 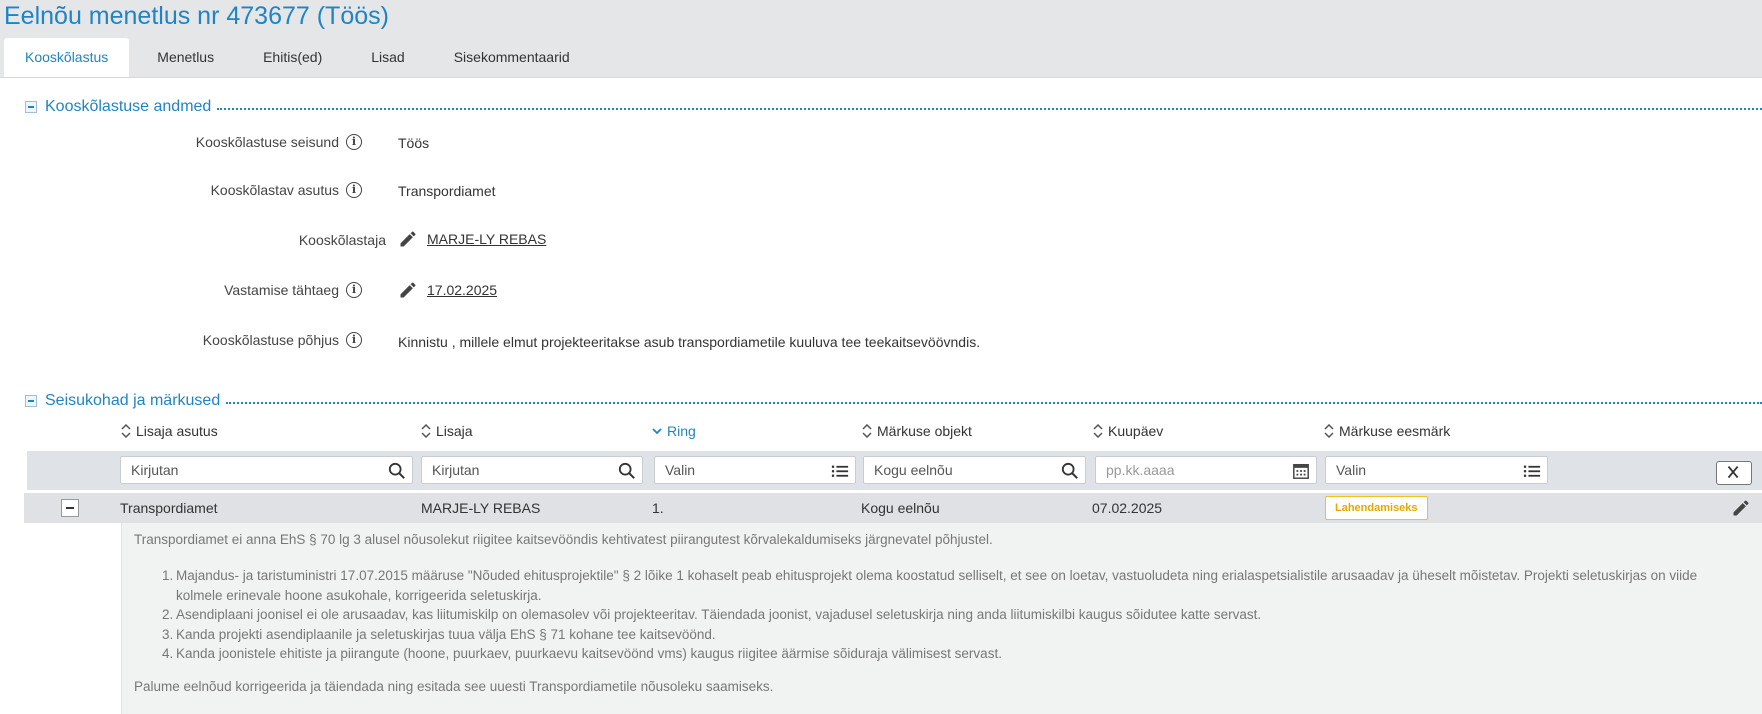 I want to click on field-label-pohjus: Kooskõlastuse põhjus i, so click(x=282, y=340).